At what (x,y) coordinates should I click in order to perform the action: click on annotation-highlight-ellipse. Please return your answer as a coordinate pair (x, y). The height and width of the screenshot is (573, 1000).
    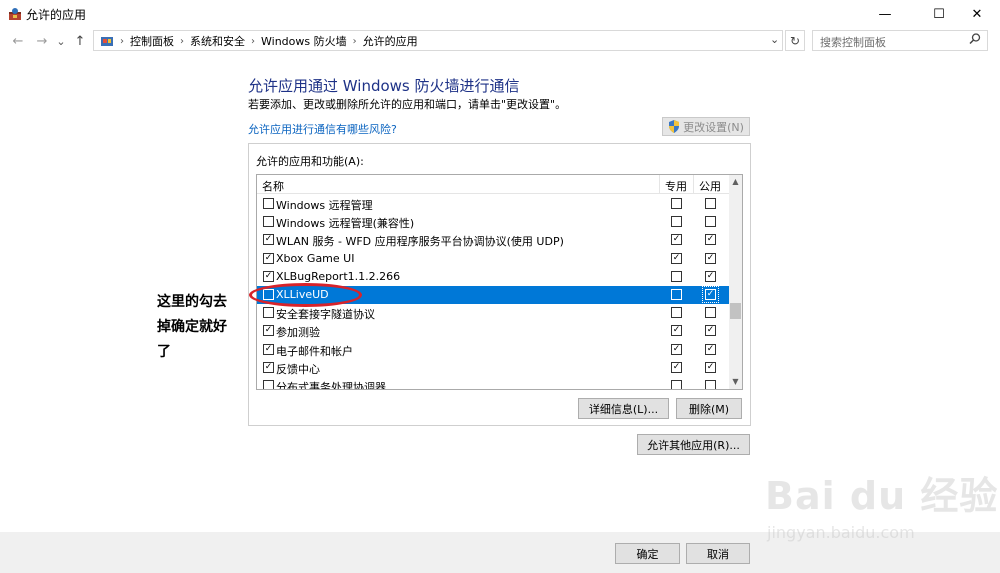
    Looking at the image, I should click on (305, 295).